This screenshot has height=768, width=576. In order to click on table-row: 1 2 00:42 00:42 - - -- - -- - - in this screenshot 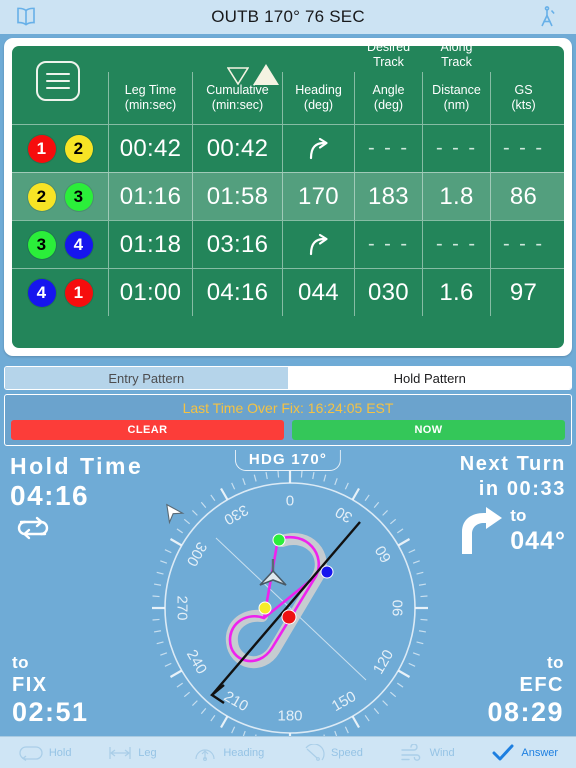, I will do `click(288, 148)`.